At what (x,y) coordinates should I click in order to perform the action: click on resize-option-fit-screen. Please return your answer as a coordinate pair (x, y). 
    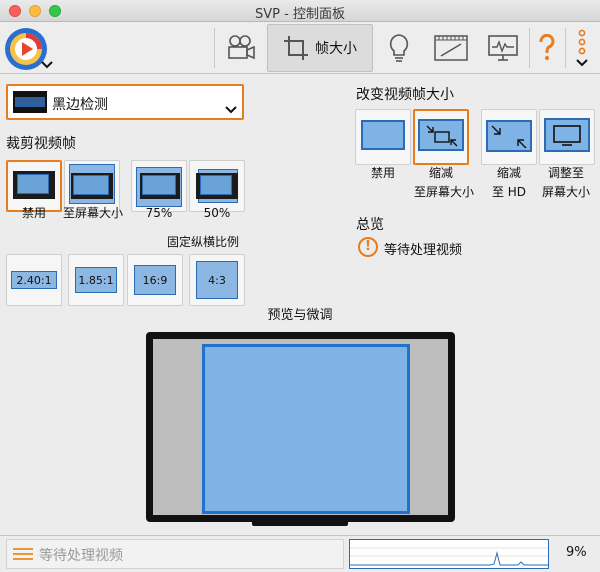
    Looking at the image, I should click on (567, 137).